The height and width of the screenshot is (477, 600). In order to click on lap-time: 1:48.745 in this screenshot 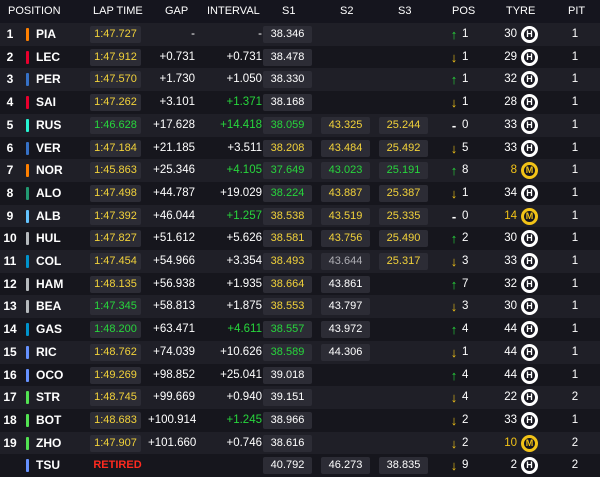, I will do `click(115, 398)`.